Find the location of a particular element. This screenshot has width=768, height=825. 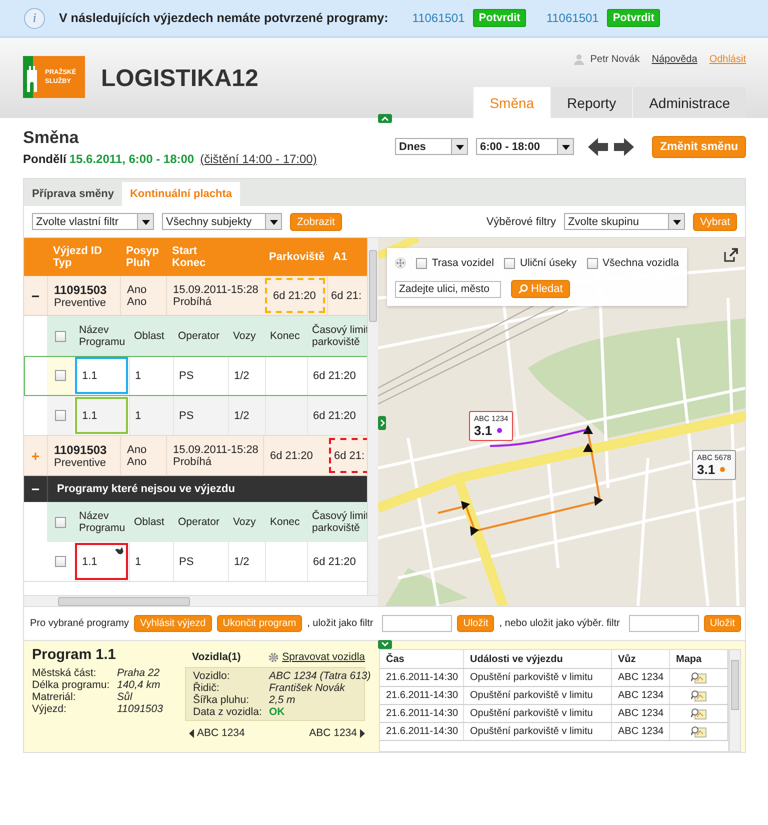

manage-vehicles-link: Spravovat vozidla is located at coordinates (323, 657).